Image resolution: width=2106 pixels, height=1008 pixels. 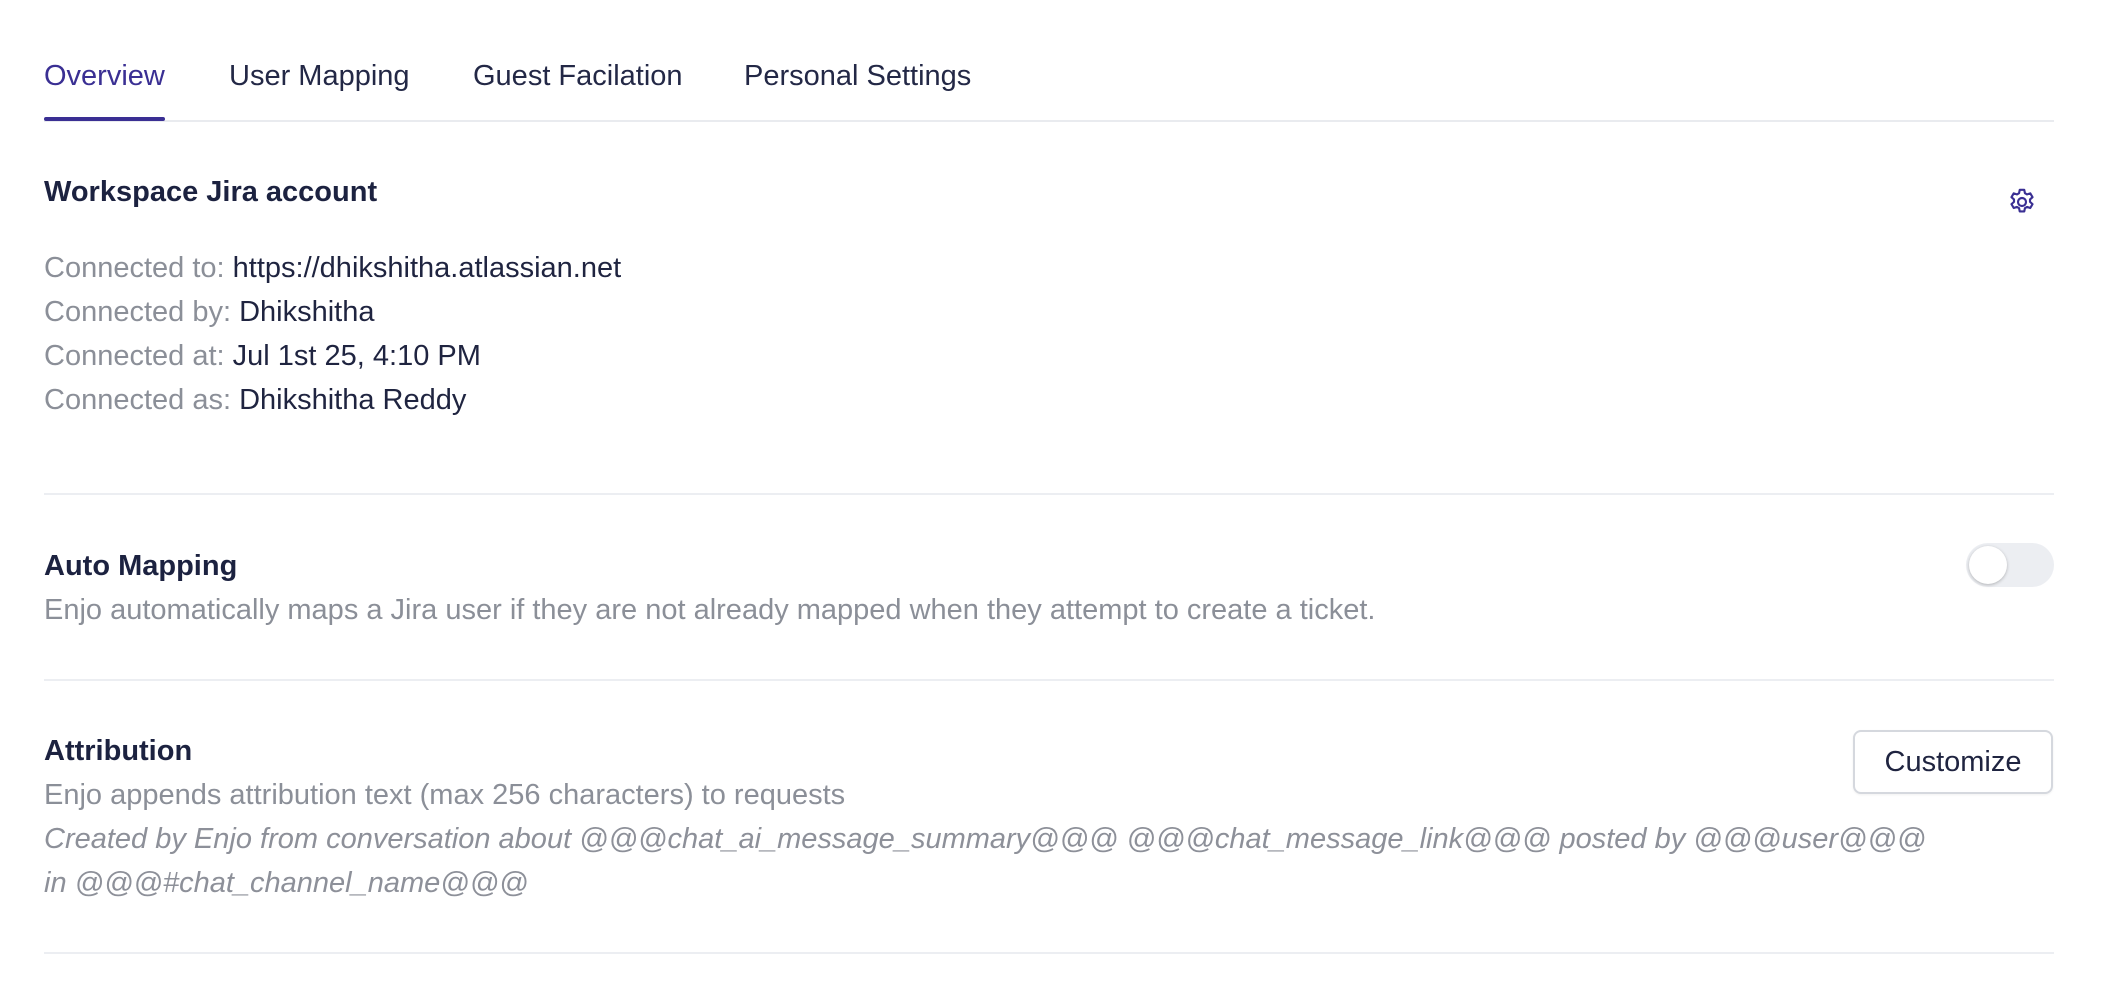 I want to click on connected-by-row: Connected by: Dhikshitha, so click(x=209, y=312).